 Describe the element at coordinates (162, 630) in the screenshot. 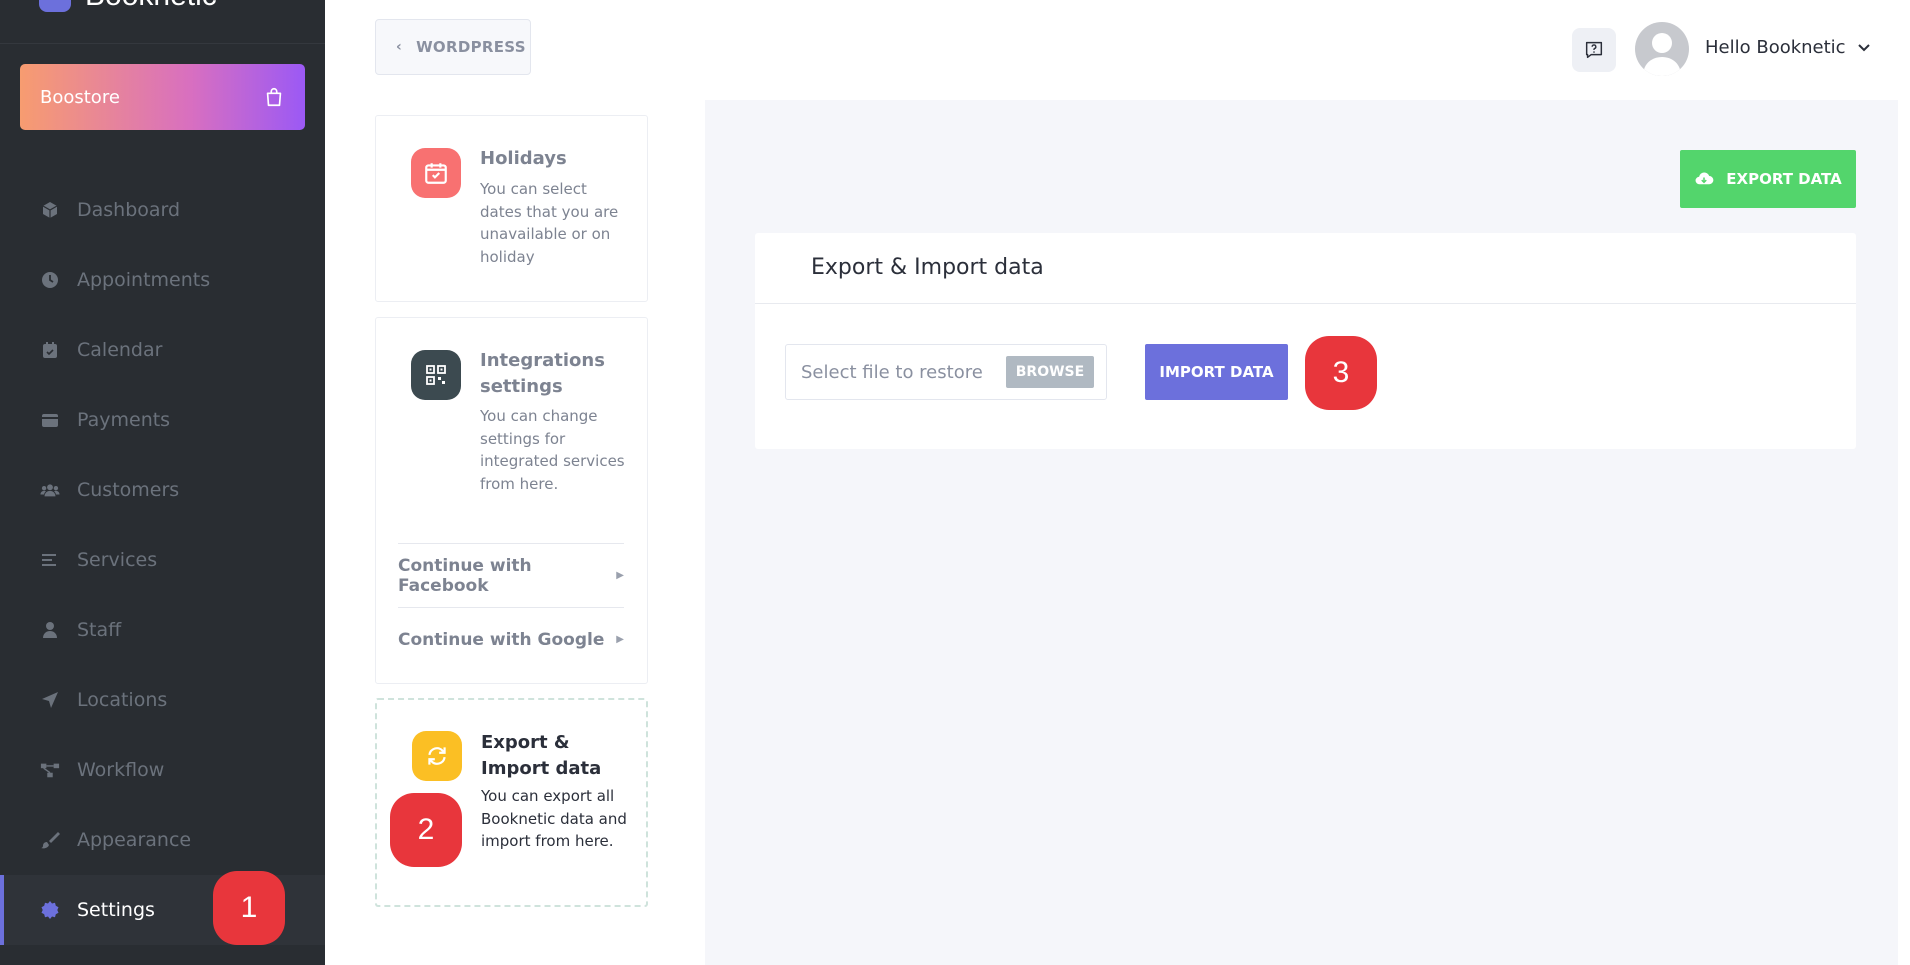

I see `sidebar-item-staff: Staff` at that location.